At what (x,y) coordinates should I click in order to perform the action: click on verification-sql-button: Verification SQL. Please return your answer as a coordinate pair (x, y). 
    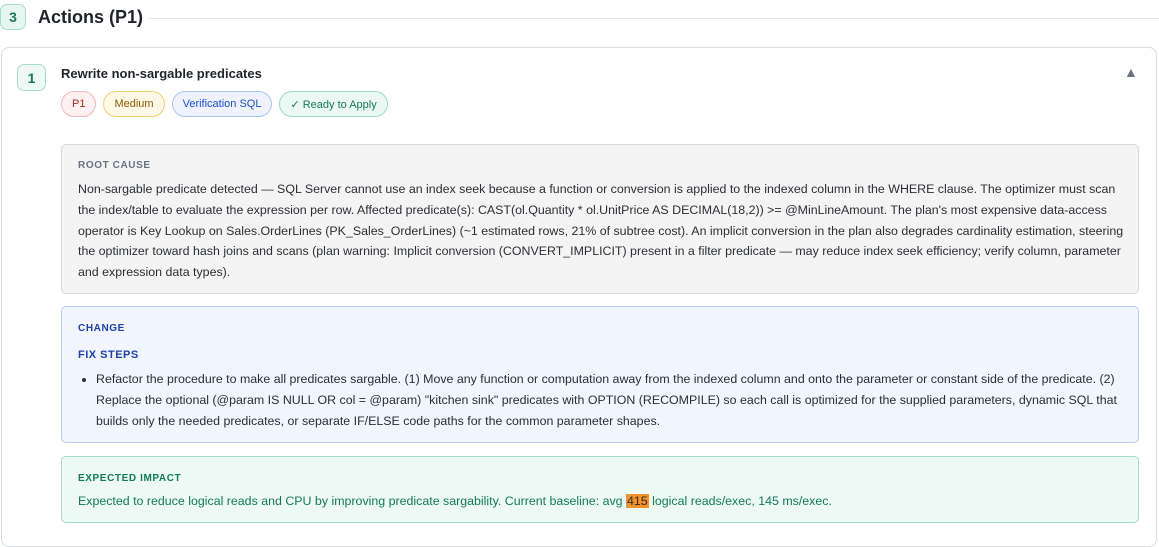
    Looking at the image, I should click on (222, 104).